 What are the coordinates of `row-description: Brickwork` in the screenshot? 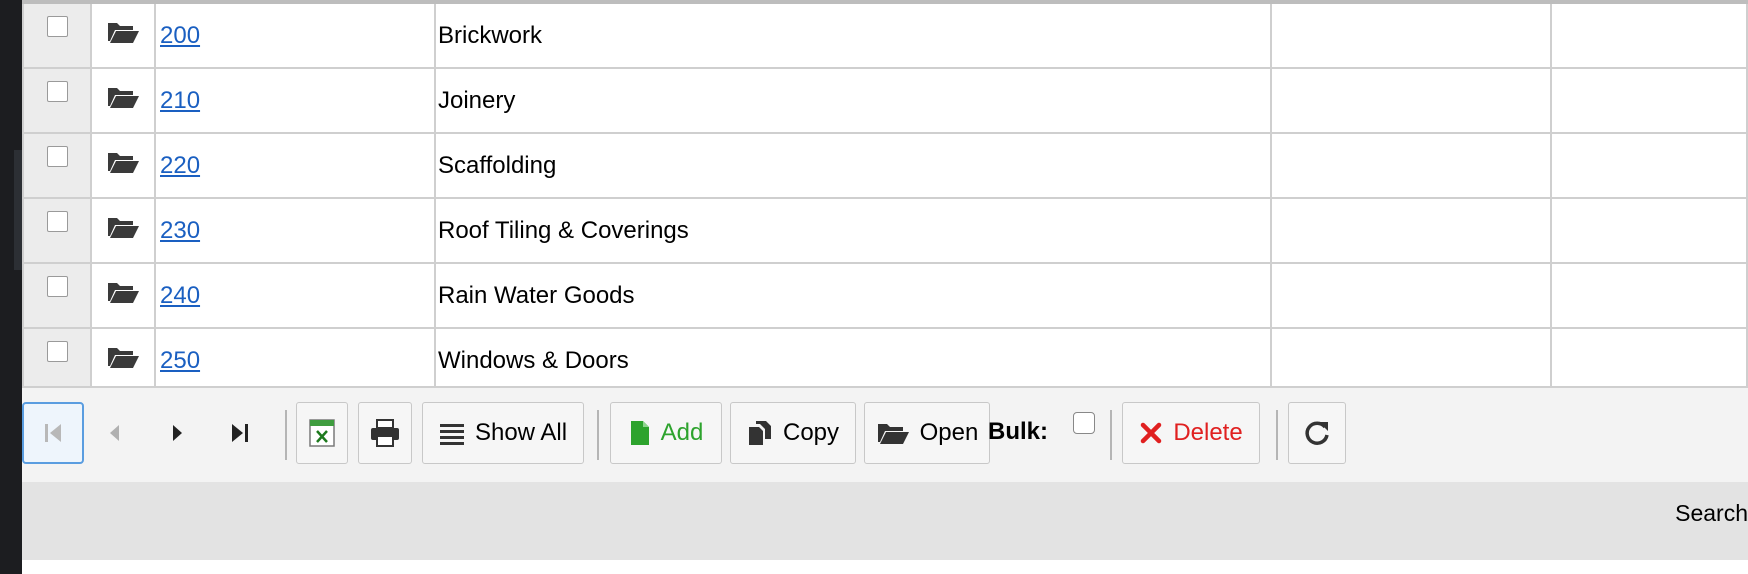 It's located at (490, 35).